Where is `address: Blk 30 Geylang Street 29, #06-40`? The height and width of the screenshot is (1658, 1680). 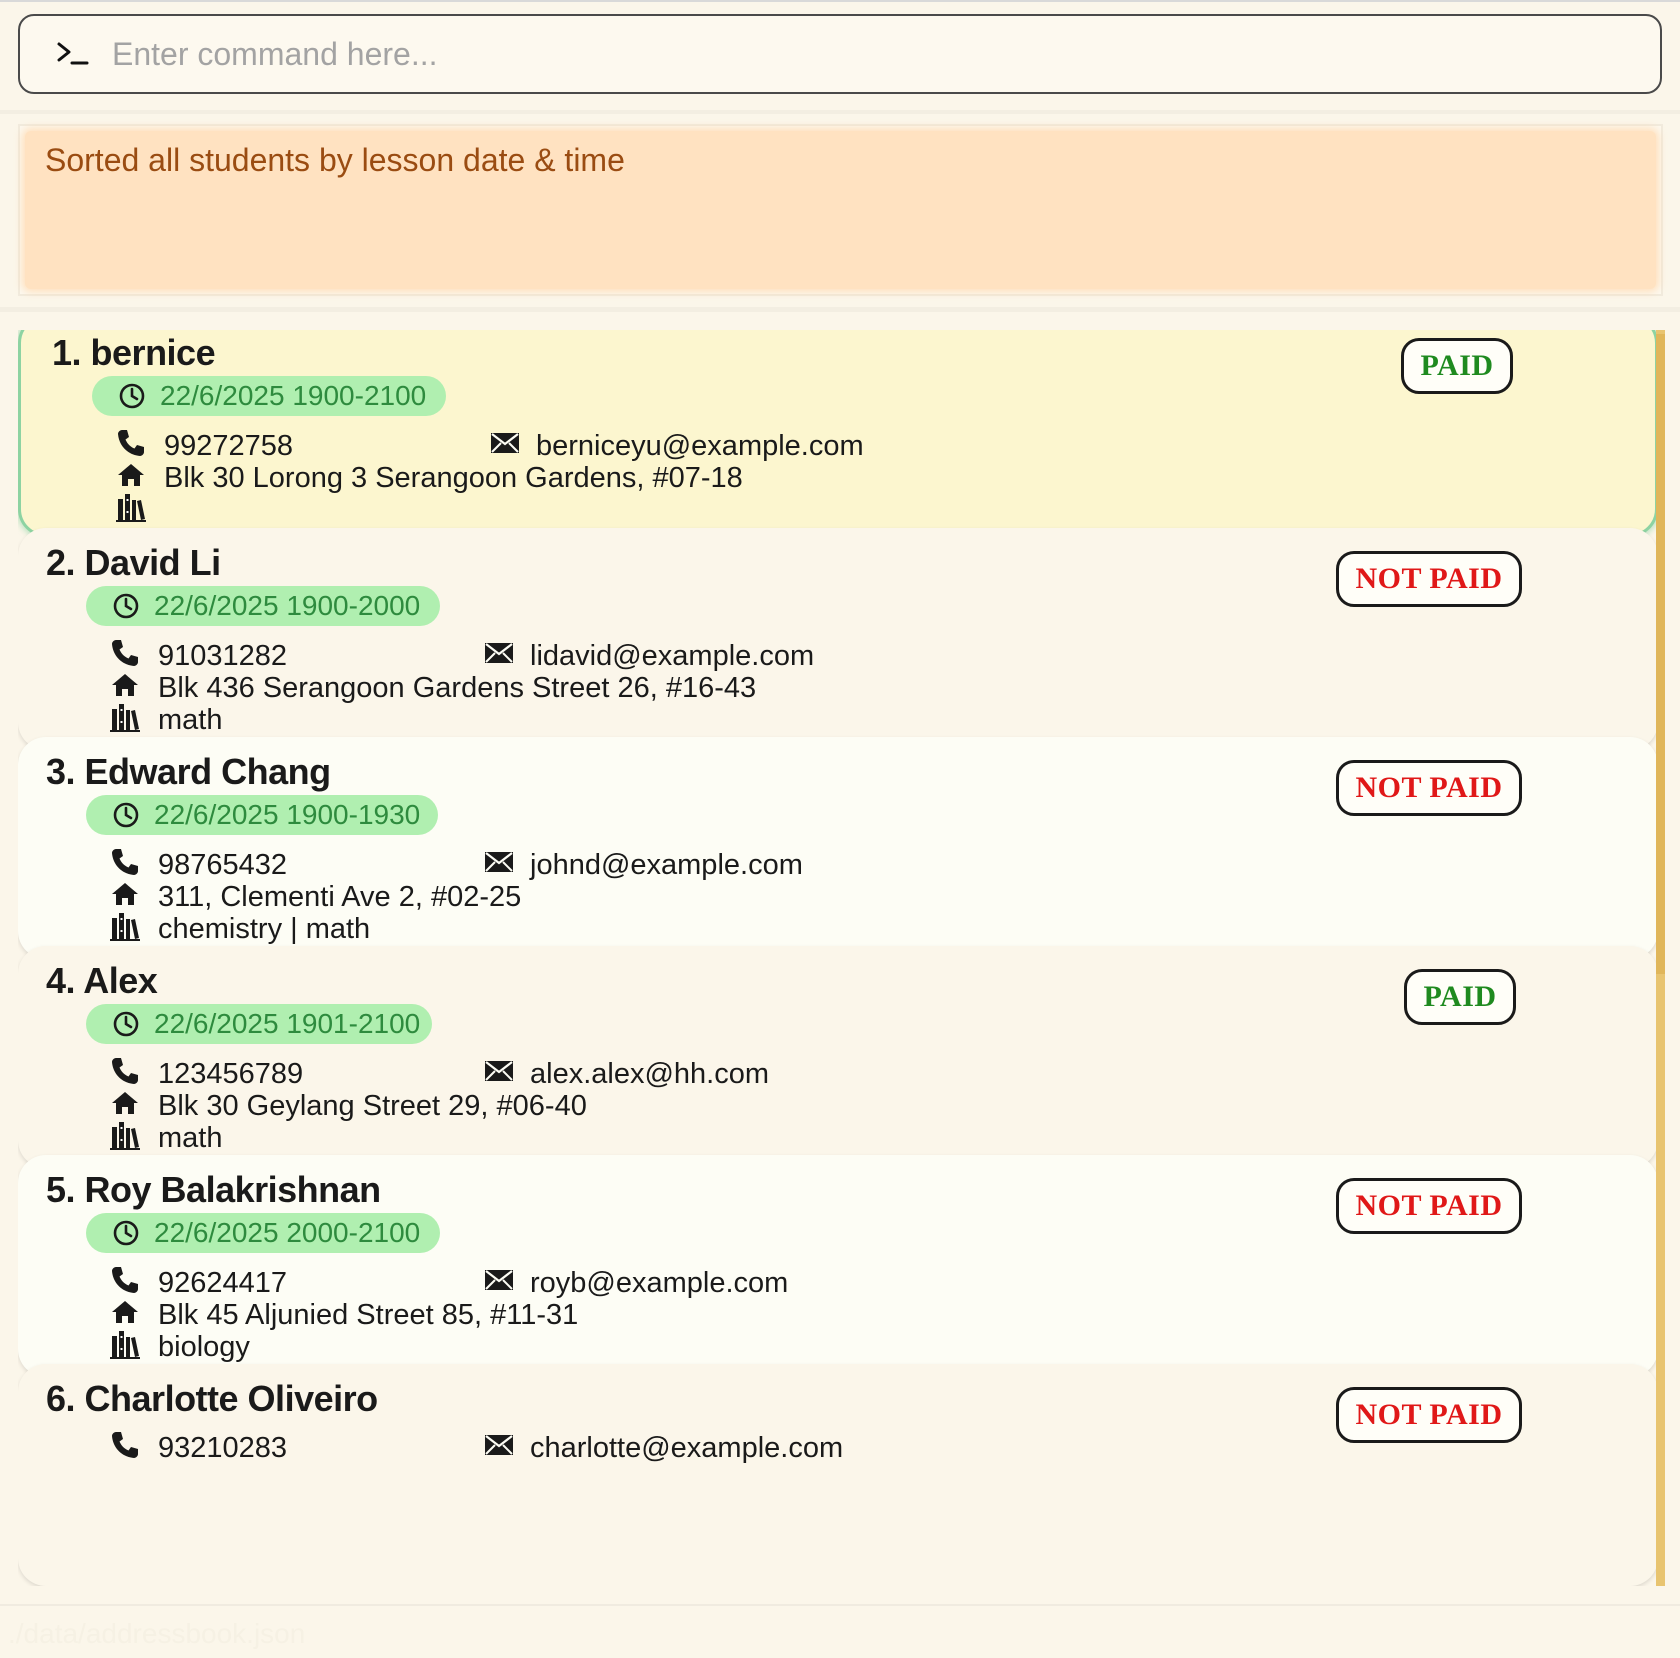 address: Blk 30 Geylang Street 29, #06-40 is located at coordinates (372, 1106).